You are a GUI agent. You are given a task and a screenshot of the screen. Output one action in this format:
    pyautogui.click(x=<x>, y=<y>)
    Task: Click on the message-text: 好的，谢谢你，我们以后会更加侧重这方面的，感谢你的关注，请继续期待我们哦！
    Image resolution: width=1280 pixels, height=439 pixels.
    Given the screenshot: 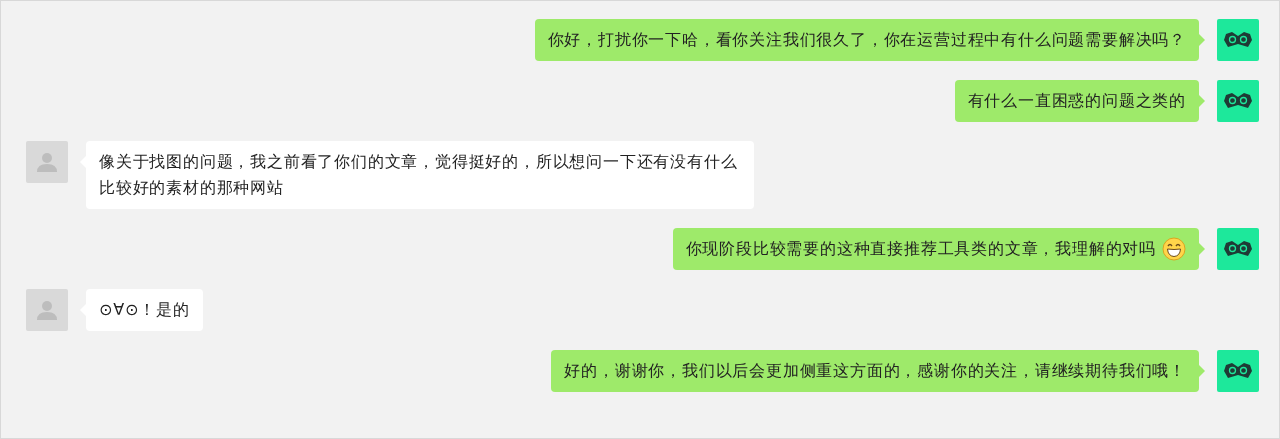 What is the action you would take?
    pyautogui.click(x=875, y=371)
    